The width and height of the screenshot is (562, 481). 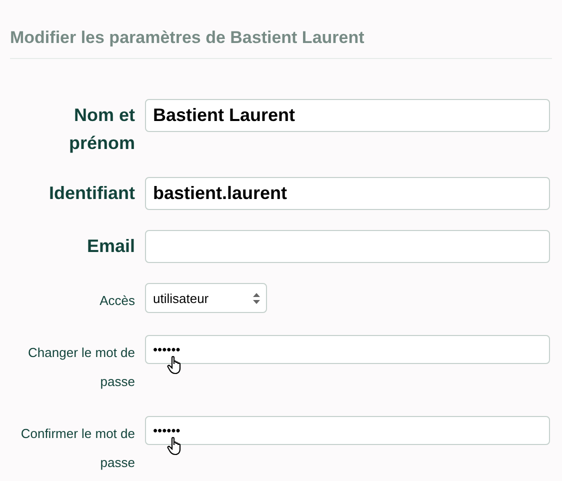 What do you see at coordinates (91, 193) in the screenshot?
I see `field-label: Identifiant` at bounding box center [91, 193].